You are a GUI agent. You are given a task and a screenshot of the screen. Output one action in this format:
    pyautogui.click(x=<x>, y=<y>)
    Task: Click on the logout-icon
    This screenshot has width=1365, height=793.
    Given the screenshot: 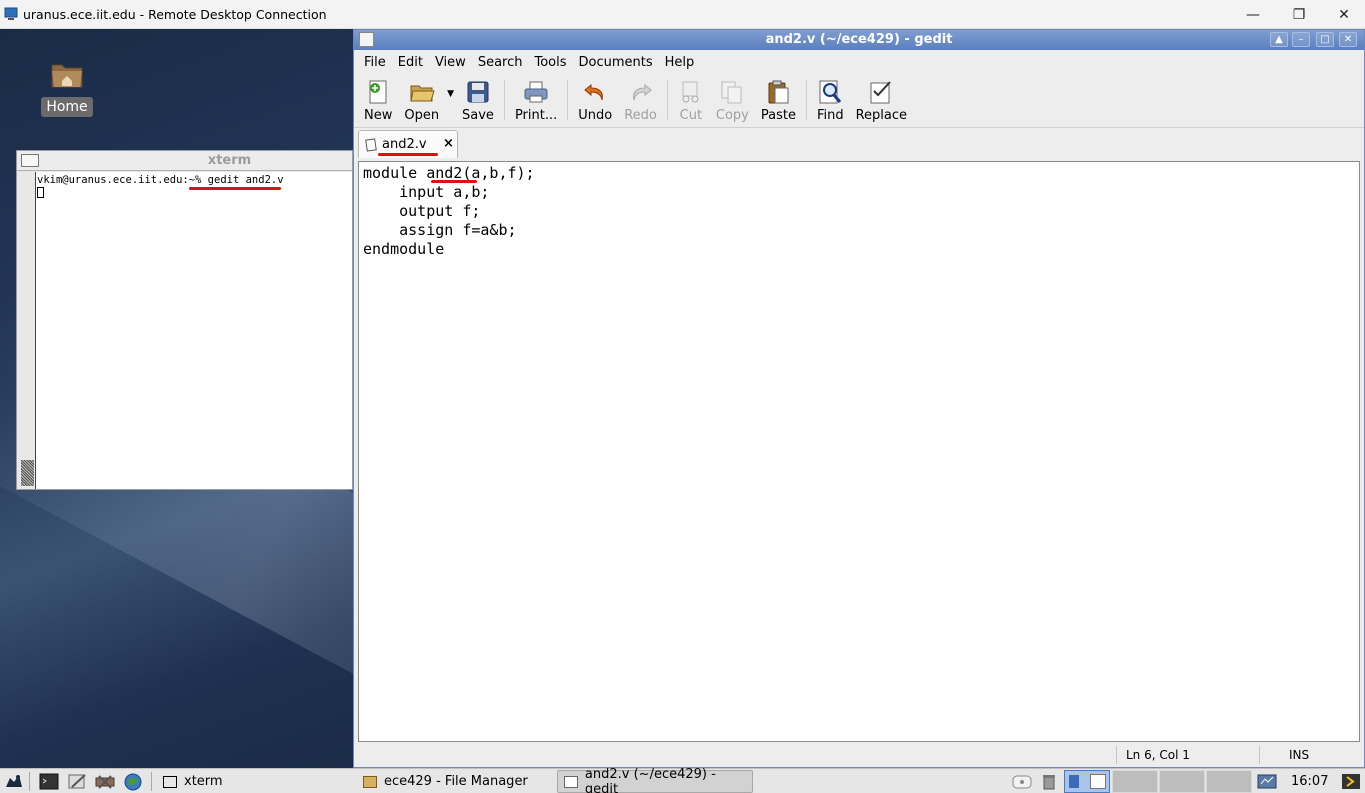 What is the action you would take?
    pyautogui.click(x=1351, y=781)
    